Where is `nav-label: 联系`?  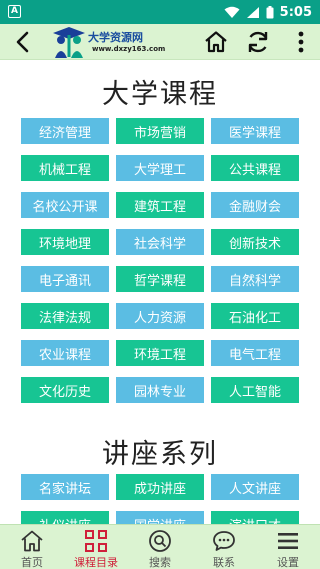 nav-label: 联系 is located at coordinates (224, 562).